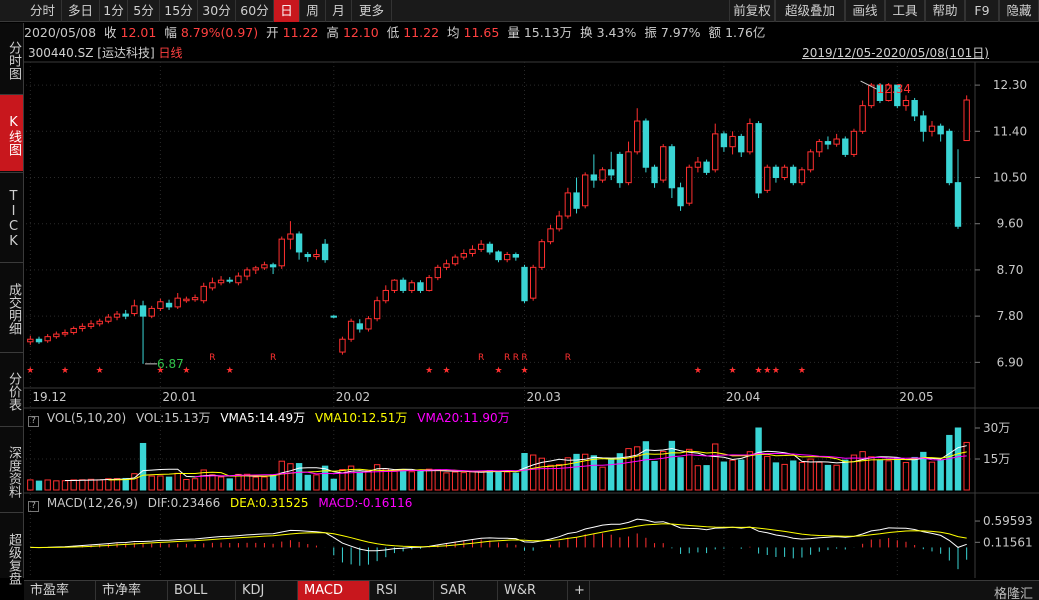  I want to click on indicator-tab: BOLL, so click(202, 590).